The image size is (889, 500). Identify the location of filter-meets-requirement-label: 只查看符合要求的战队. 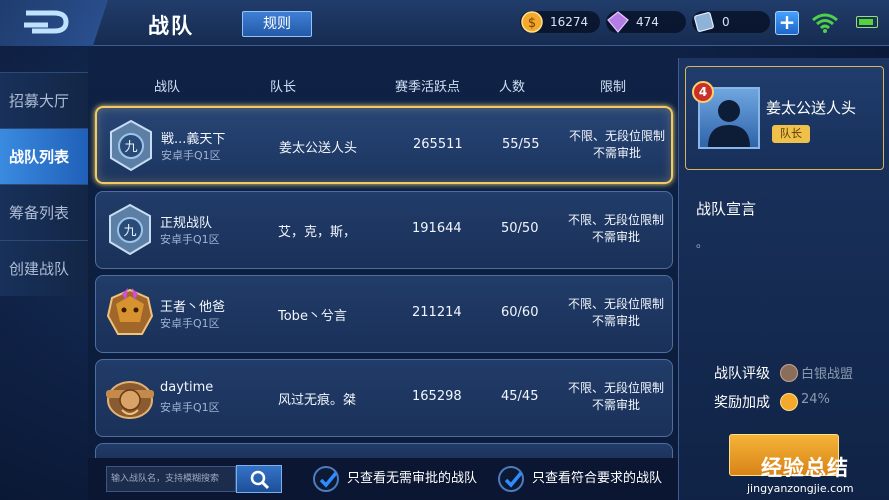
(597, 478).